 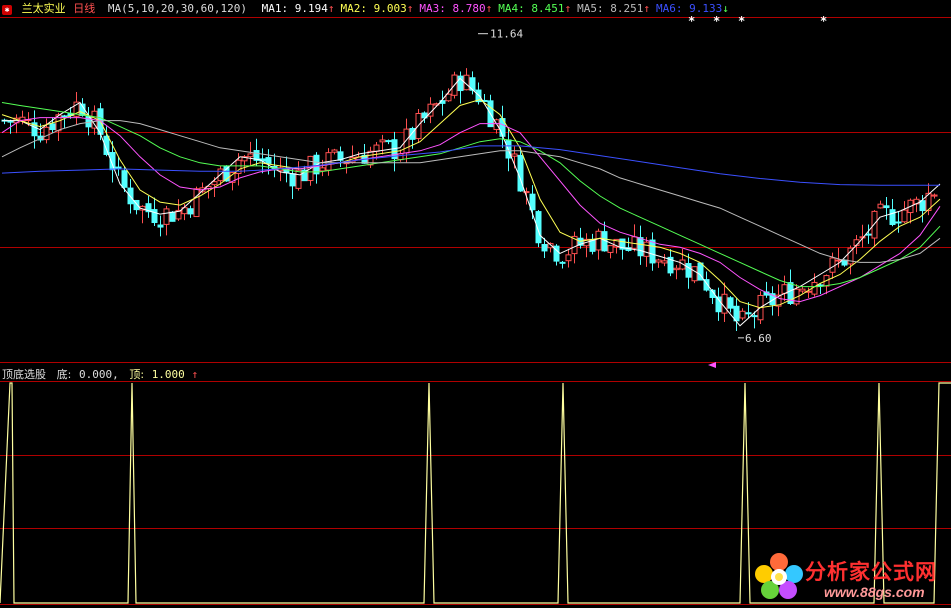 What do you see at coordinates (706, 8) in the screenshot?
I see `ma6-value: 9.133` at bounding box center [706, 8].